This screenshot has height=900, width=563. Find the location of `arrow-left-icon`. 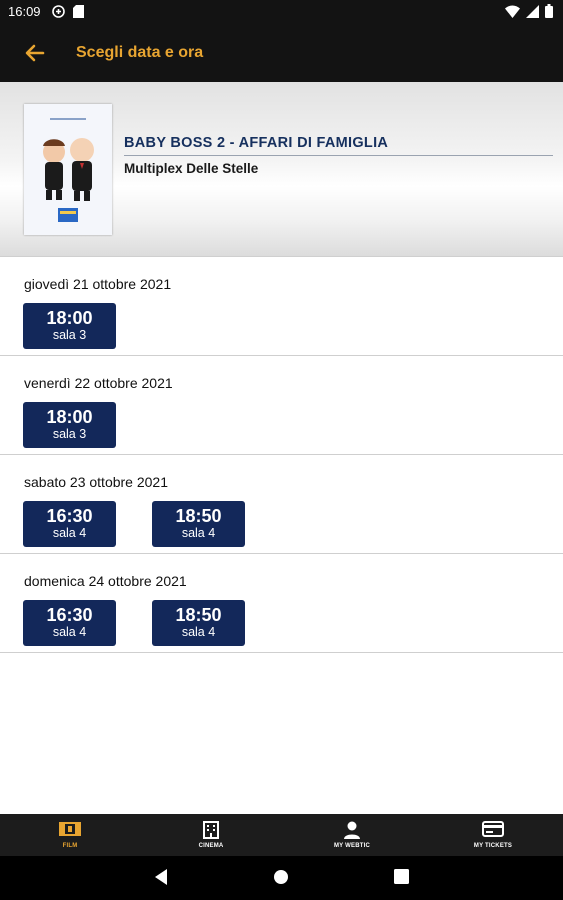

arrow-left-icon is located at coordinates (35, 53).